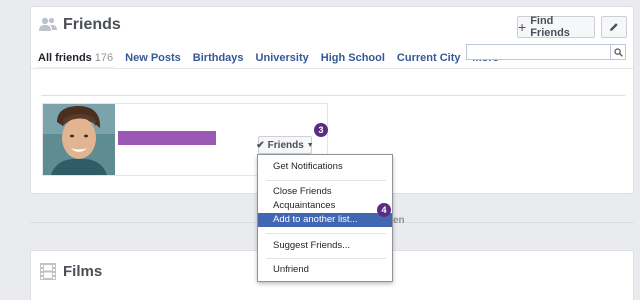 The image size is (640, 300). Describe the element at coordinates (48, 24) in the screenshot. I see `friends-icon` at that location.